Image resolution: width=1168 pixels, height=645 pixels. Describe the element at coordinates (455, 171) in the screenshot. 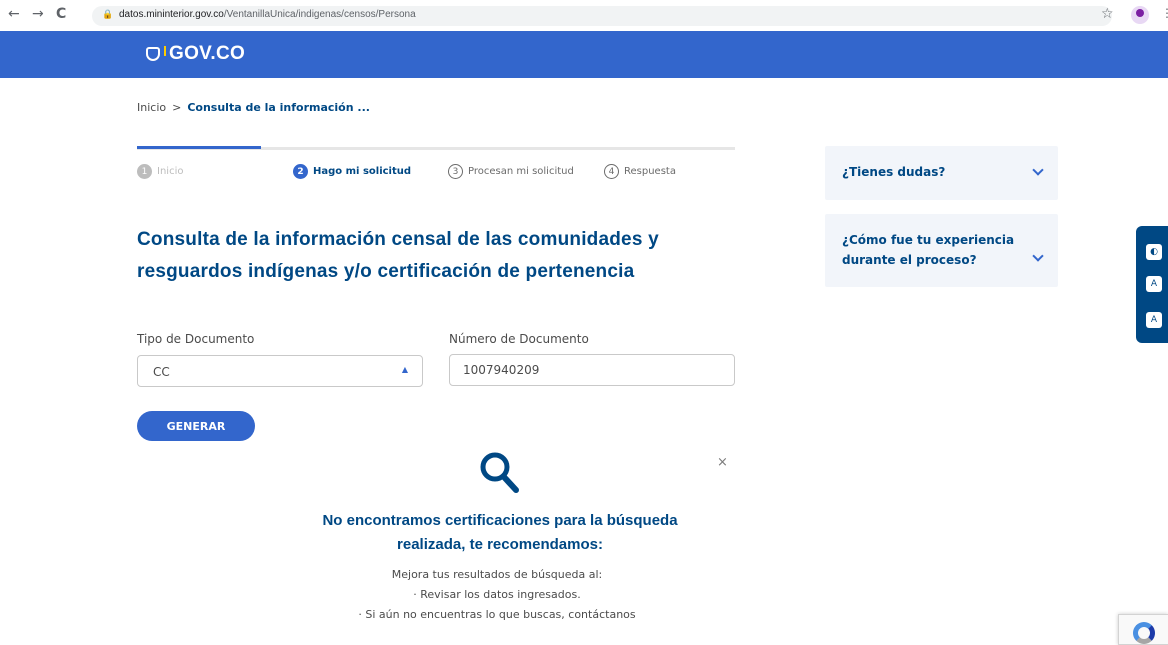

I see `step-number: 3` at that location.